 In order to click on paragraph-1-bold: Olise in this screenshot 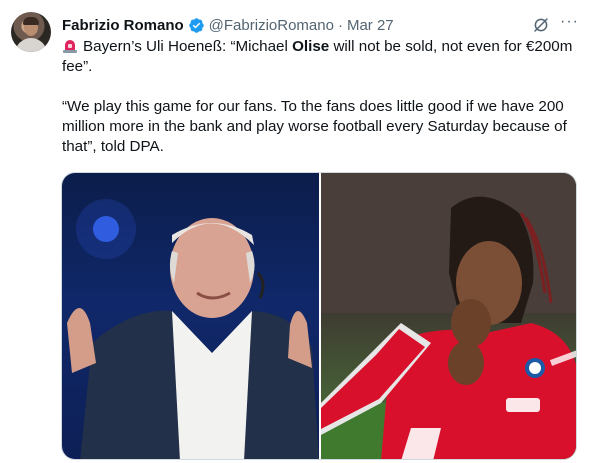, I will do `click(311, 46)`.